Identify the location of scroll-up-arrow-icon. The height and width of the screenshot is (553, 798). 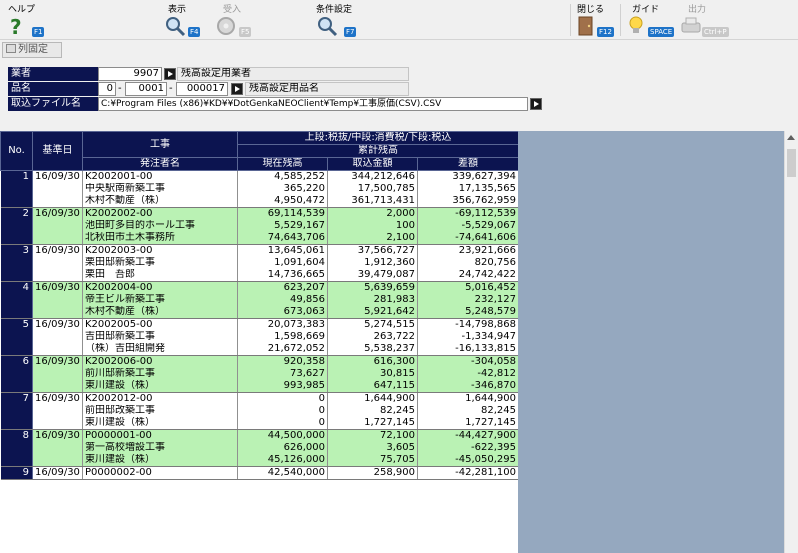
(791, 137).